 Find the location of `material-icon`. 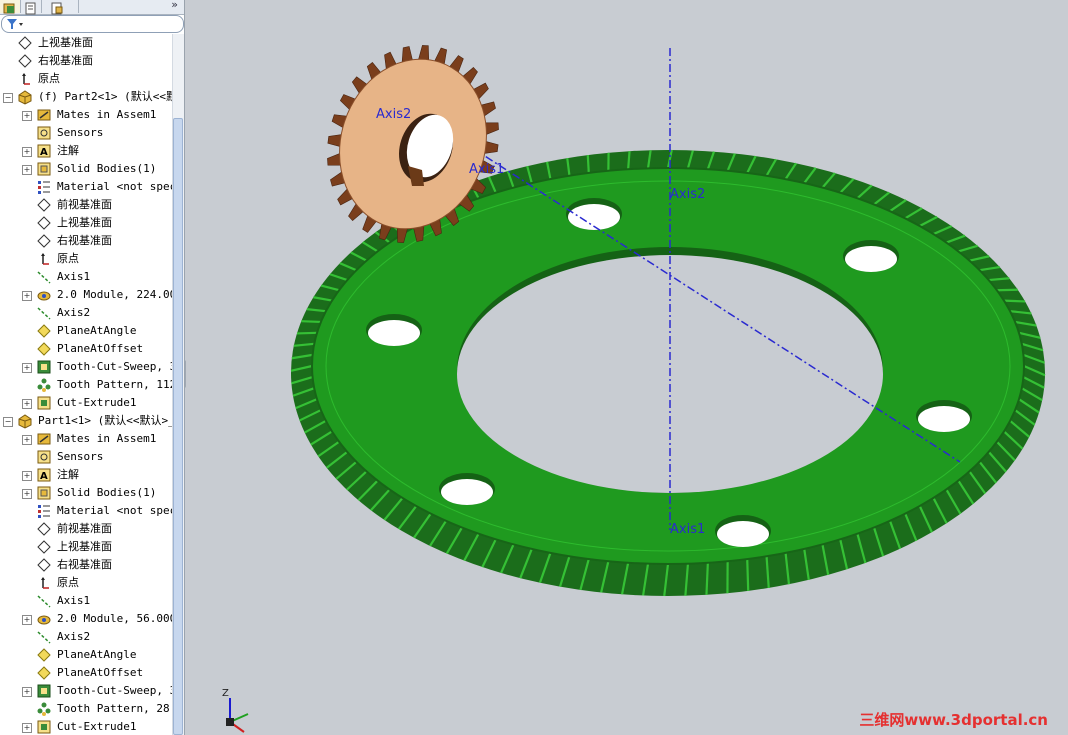

material-icon is located at coordinates (44, 187).